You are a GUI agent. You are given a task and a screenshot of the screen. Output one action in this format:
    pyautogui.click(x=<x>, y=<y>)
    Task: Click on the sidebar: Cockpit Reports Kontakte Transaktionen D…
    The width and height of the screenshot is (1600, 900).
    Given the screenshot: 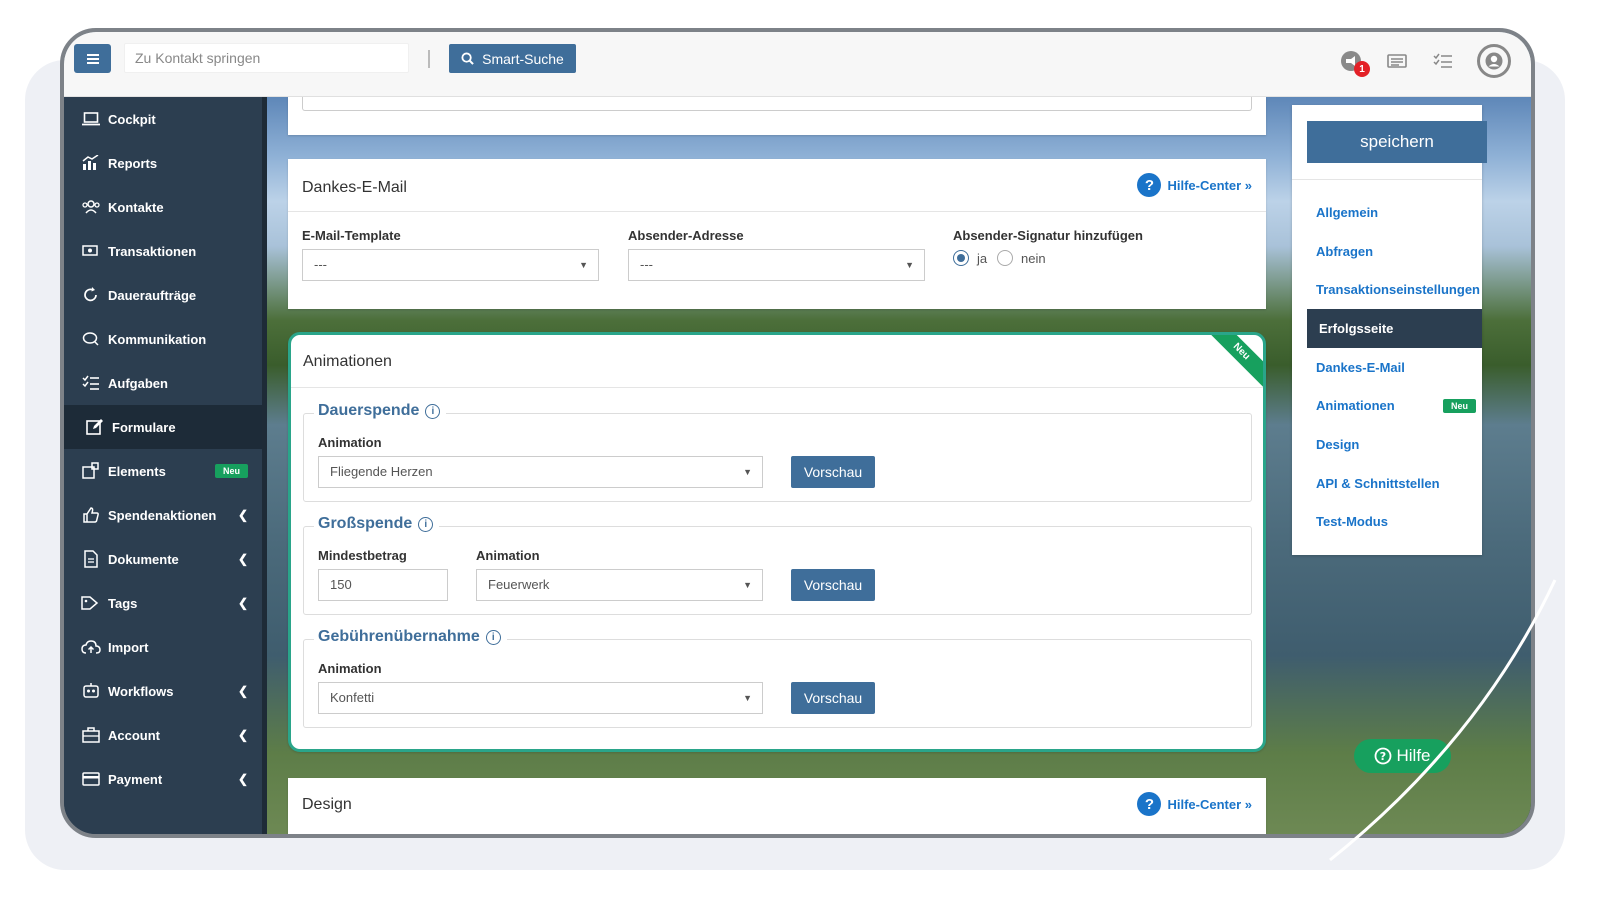 What is the action you would take?
    pyautogui.click(x=163, y=465)
    